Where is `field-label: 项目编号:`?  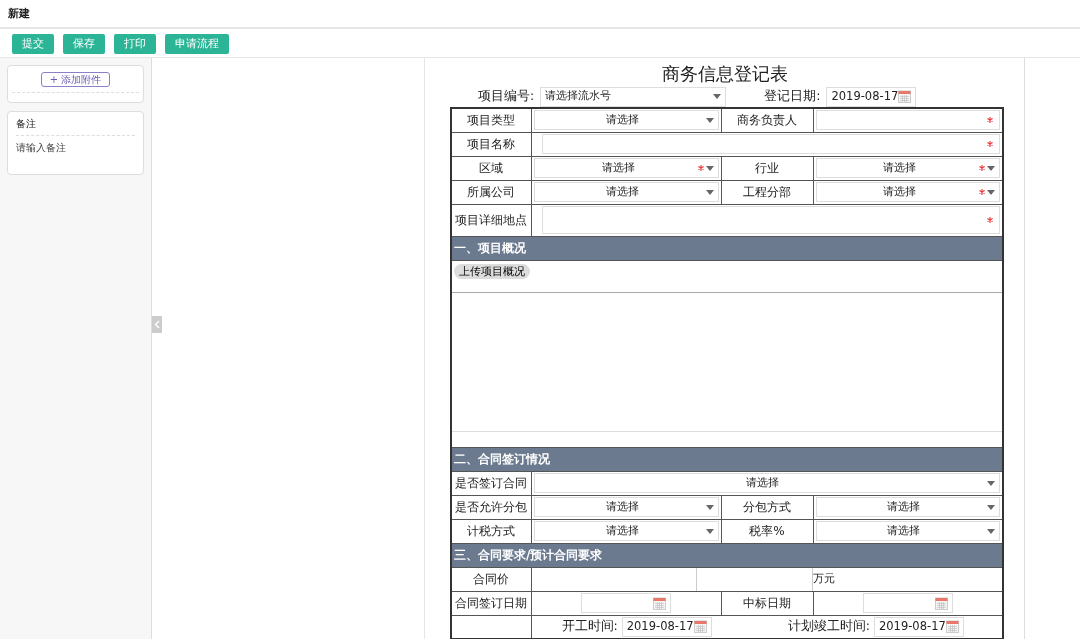 field-label: 项目编号: is located at coordinates (506, 96).